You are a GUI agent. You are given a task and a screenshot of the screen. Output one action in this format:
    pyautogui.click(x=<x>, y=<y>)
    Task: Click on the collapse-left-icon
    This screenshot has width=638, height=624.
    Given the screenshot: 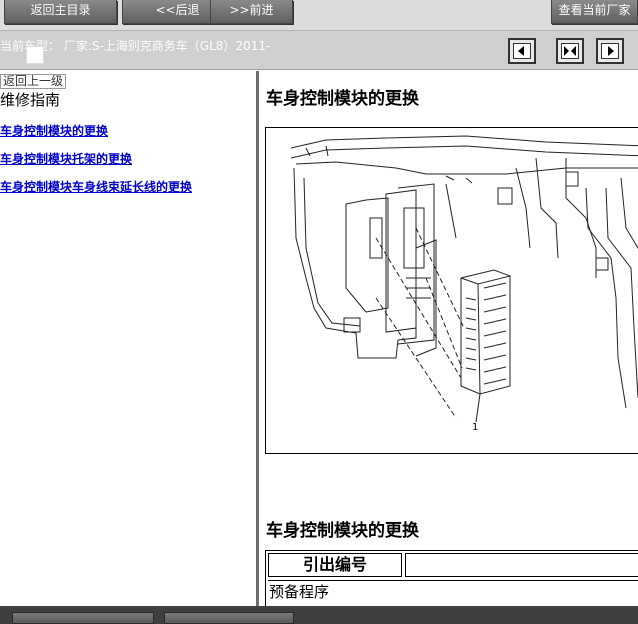 What is the action you would take?
    pyautogui.click(x=522, y=51)
    